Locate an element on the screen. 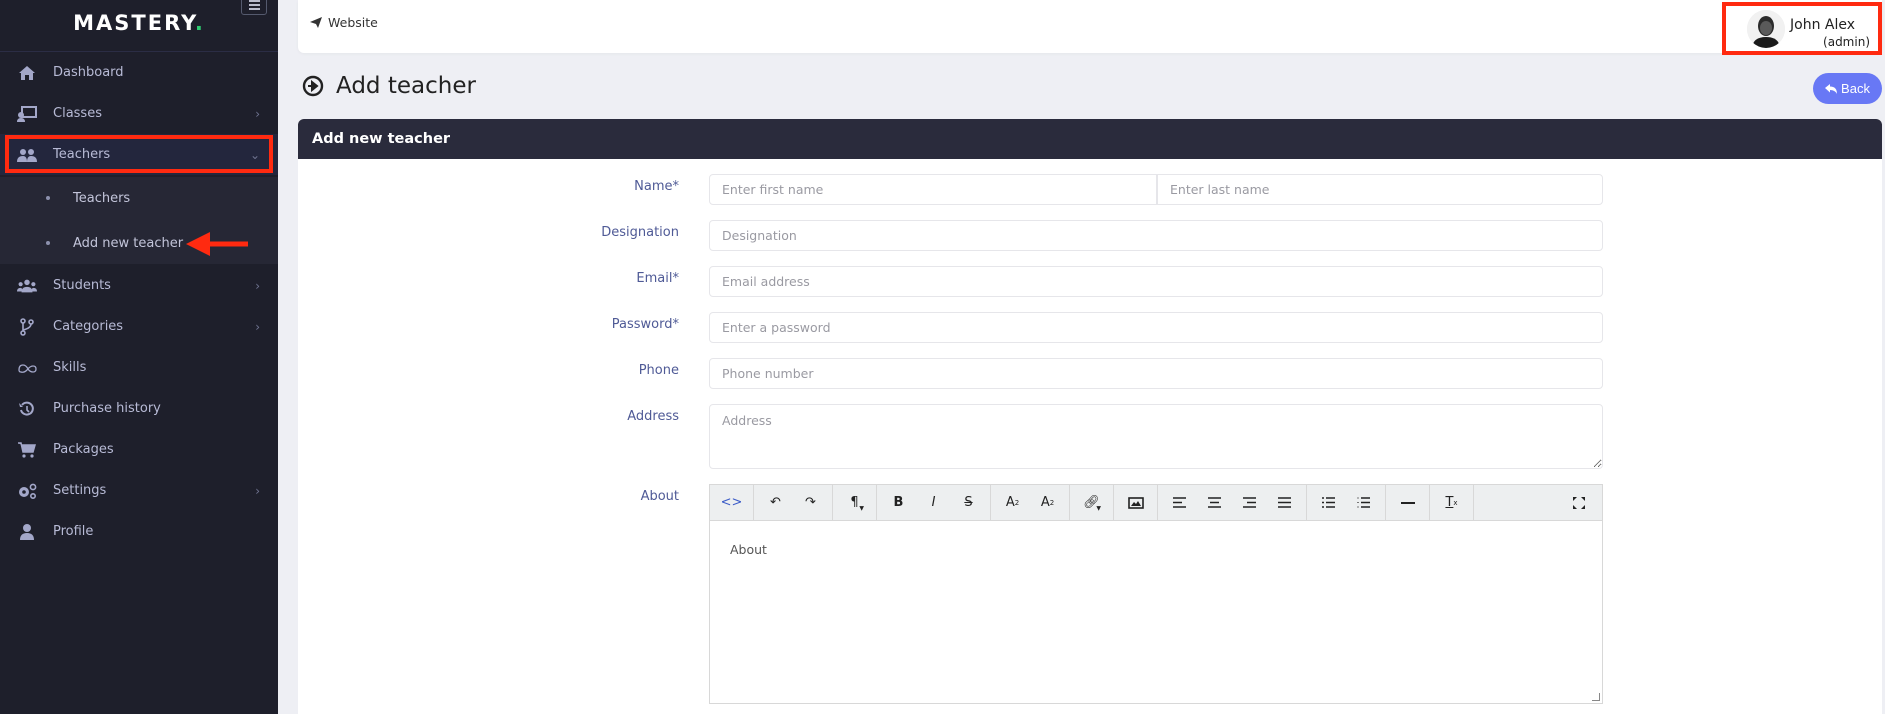 This screenshot has width=1885, height=714. user-icon is located at coordinates (27, 532).